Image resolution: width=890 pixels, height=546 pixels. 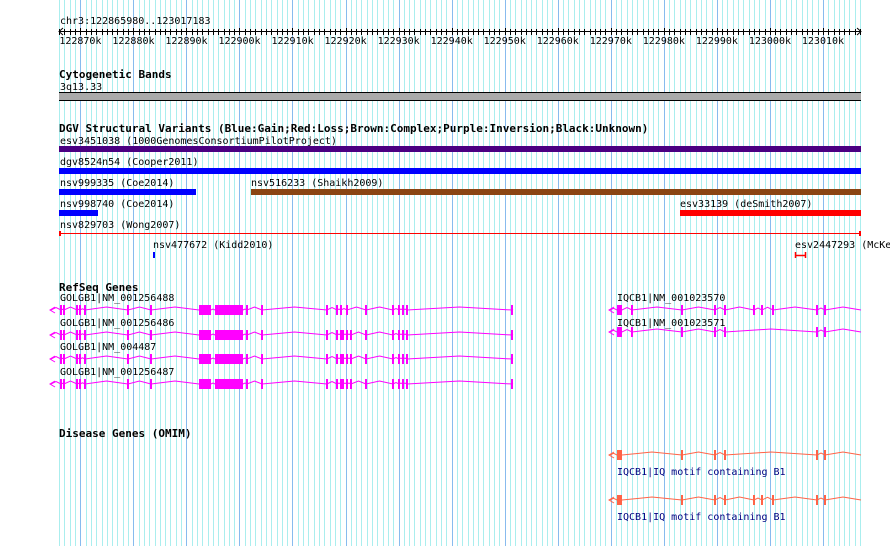 What do you see at coordinates (120, 225) in the screenshot?
I see `dgv-feature-label: nsv829703 (Wong2007)` at bounding box center [120, 225].